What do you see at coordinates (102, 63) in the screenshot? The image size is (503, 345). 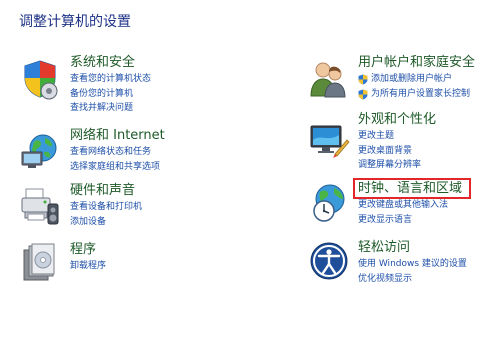 I see `category-title-system-security: 系统和安全` at bounding box center [102, 63].